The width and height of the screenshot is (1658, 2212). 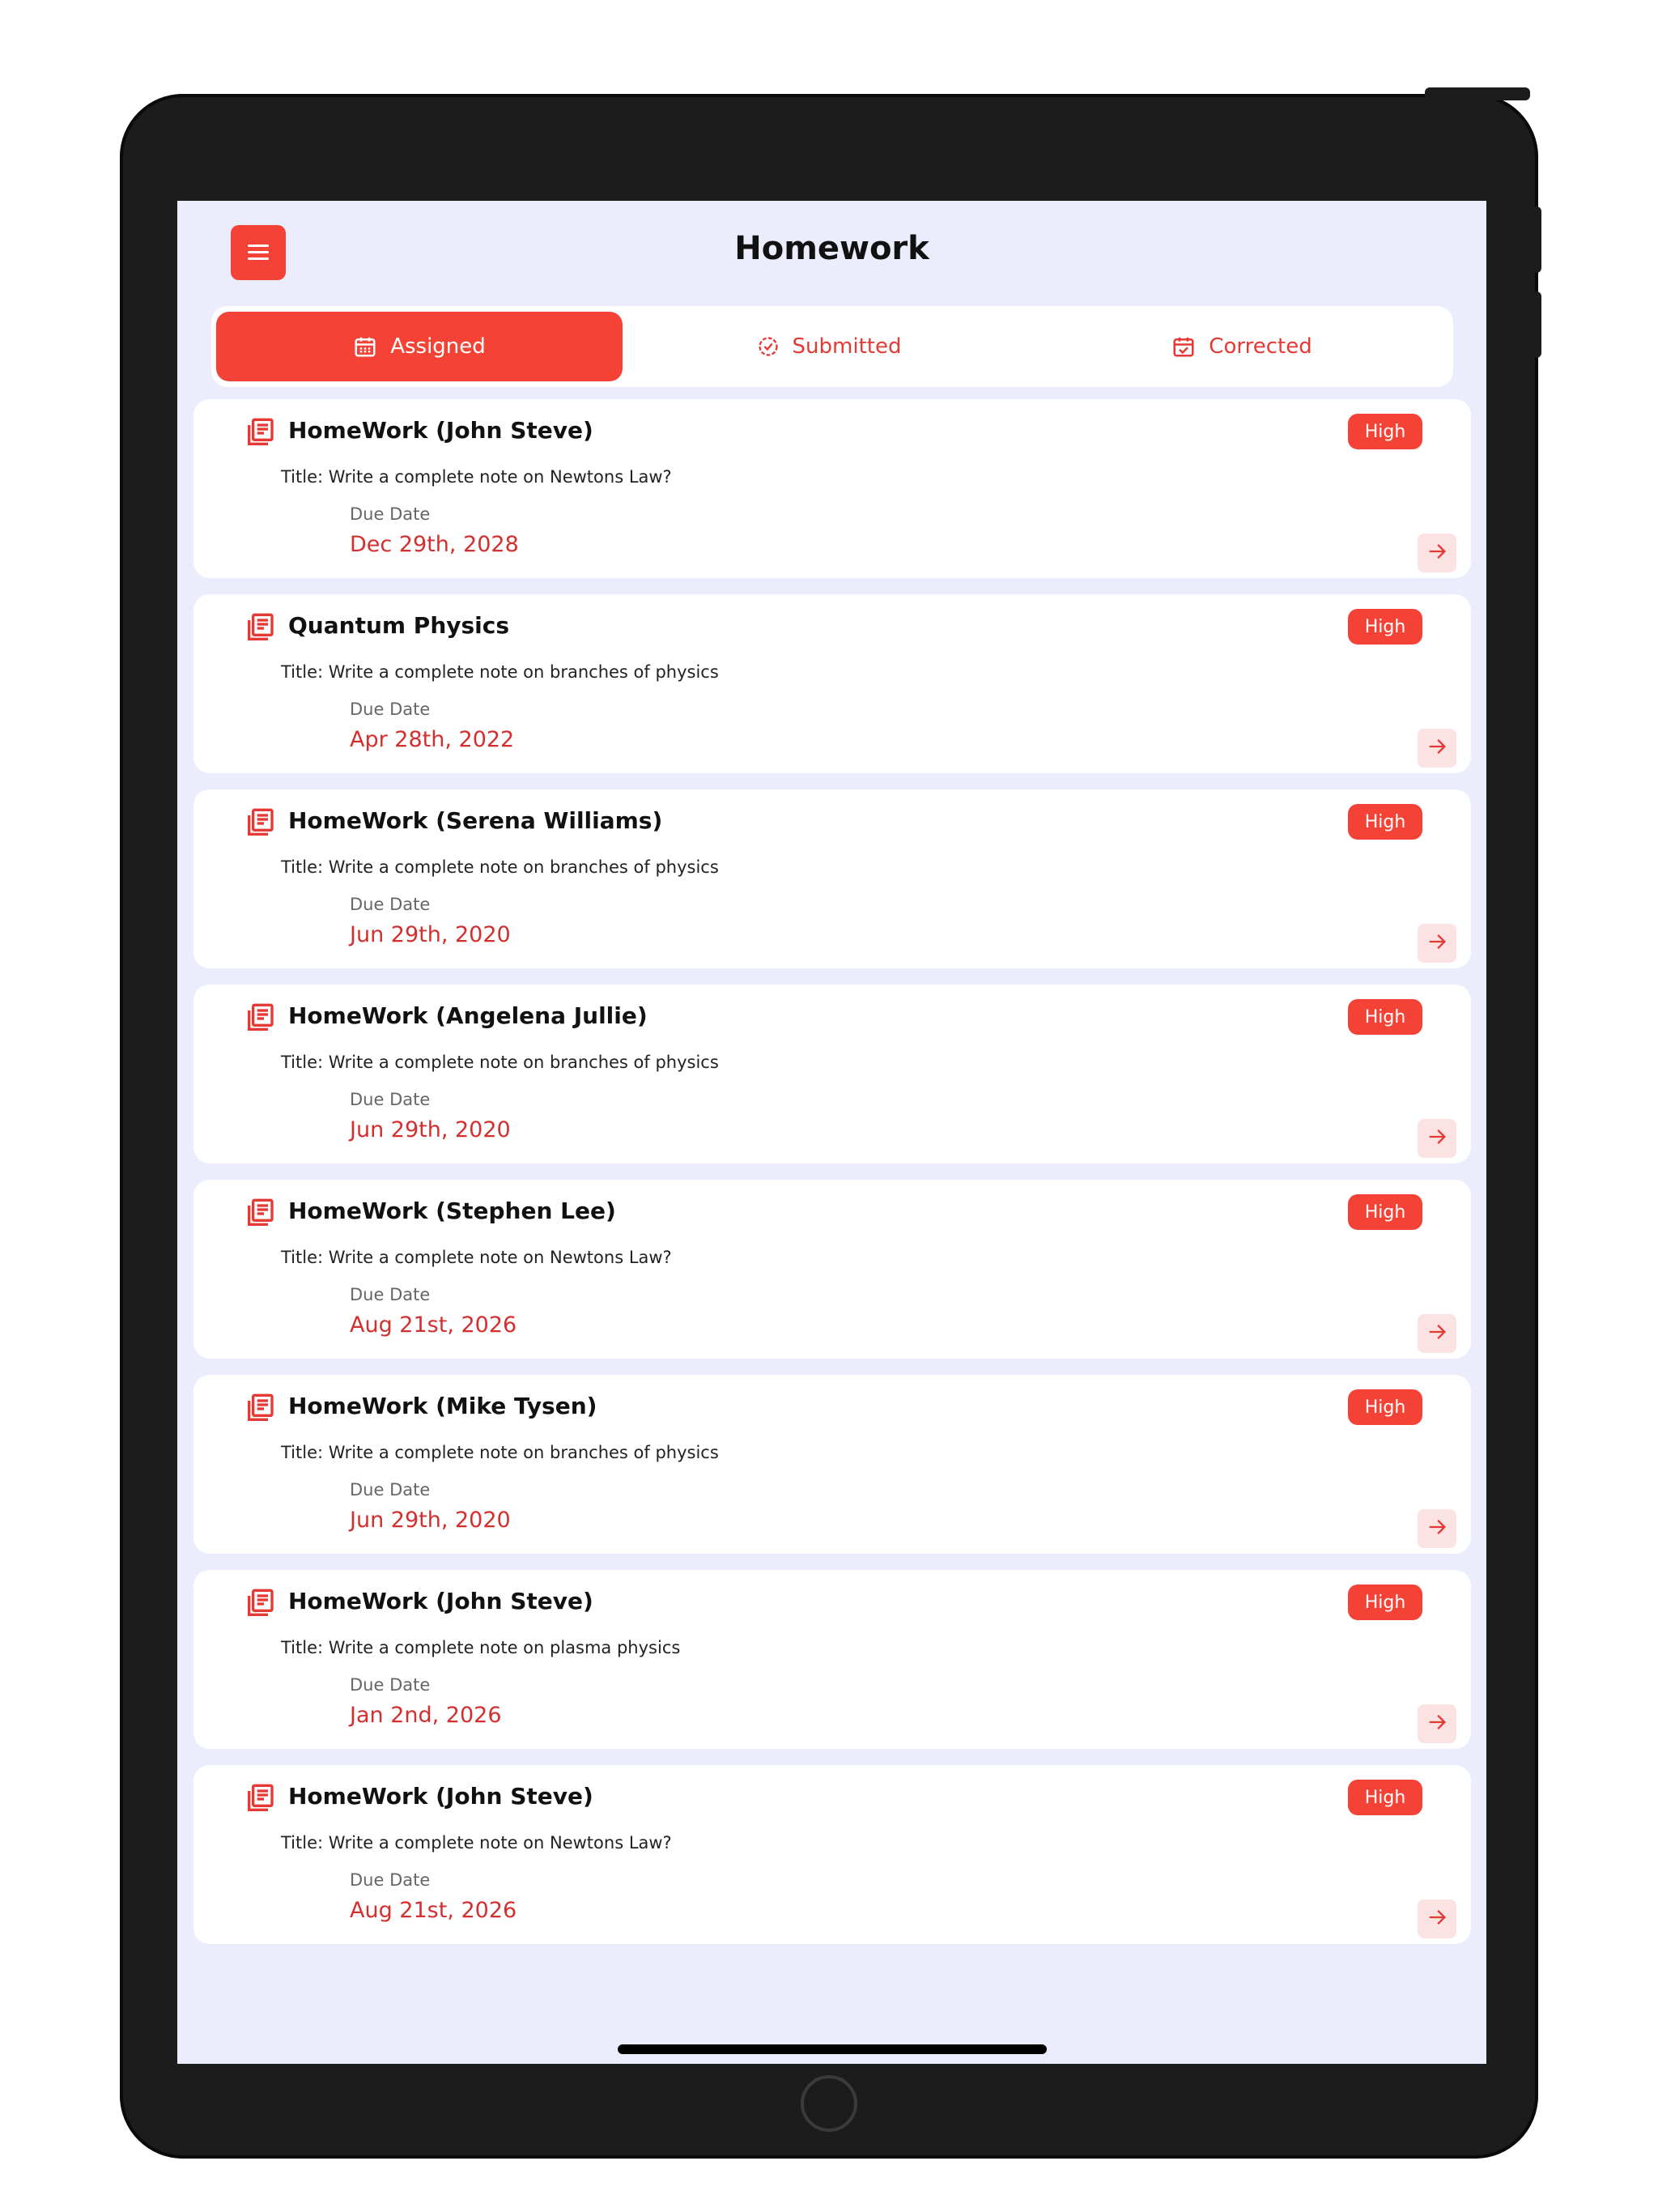 What do you see at coordinates (365, 347) in the screenshot?
I see `calendar-icon` at bounding box center [365, 347].